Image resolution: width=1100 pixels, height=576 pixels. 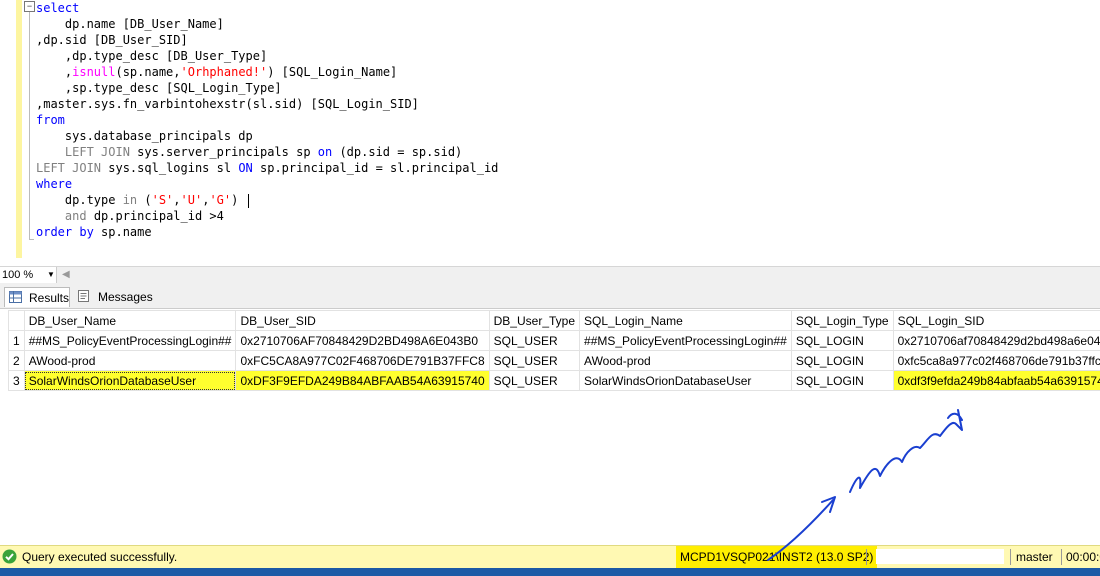 What do you see at coordinates (235, 200) in the screenshot?
I see `code-token: )` at bounding box center [235, 200].